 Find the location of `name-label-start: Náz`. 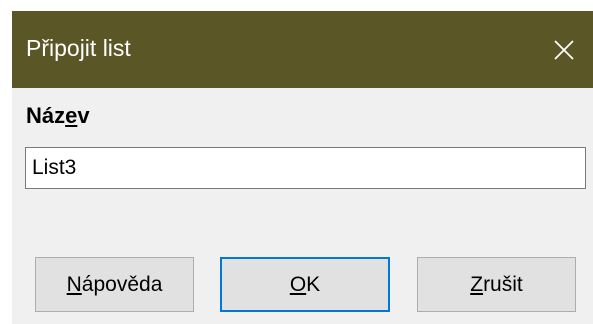

name-label-start: Náz is located at coordinates (46, 115).